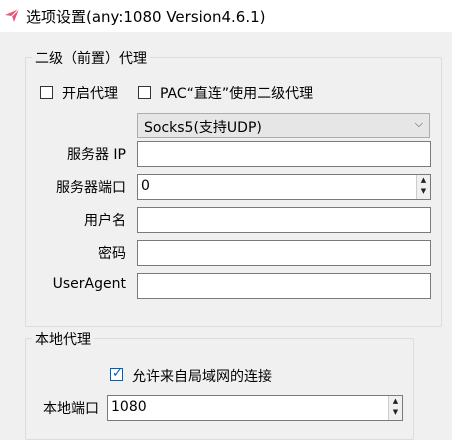 The height and width of the screenshot is (440, 452). Describe the element at coordinates (89, 284) in the screenshot. I see `user-agent-label: UserAgent` at that location.